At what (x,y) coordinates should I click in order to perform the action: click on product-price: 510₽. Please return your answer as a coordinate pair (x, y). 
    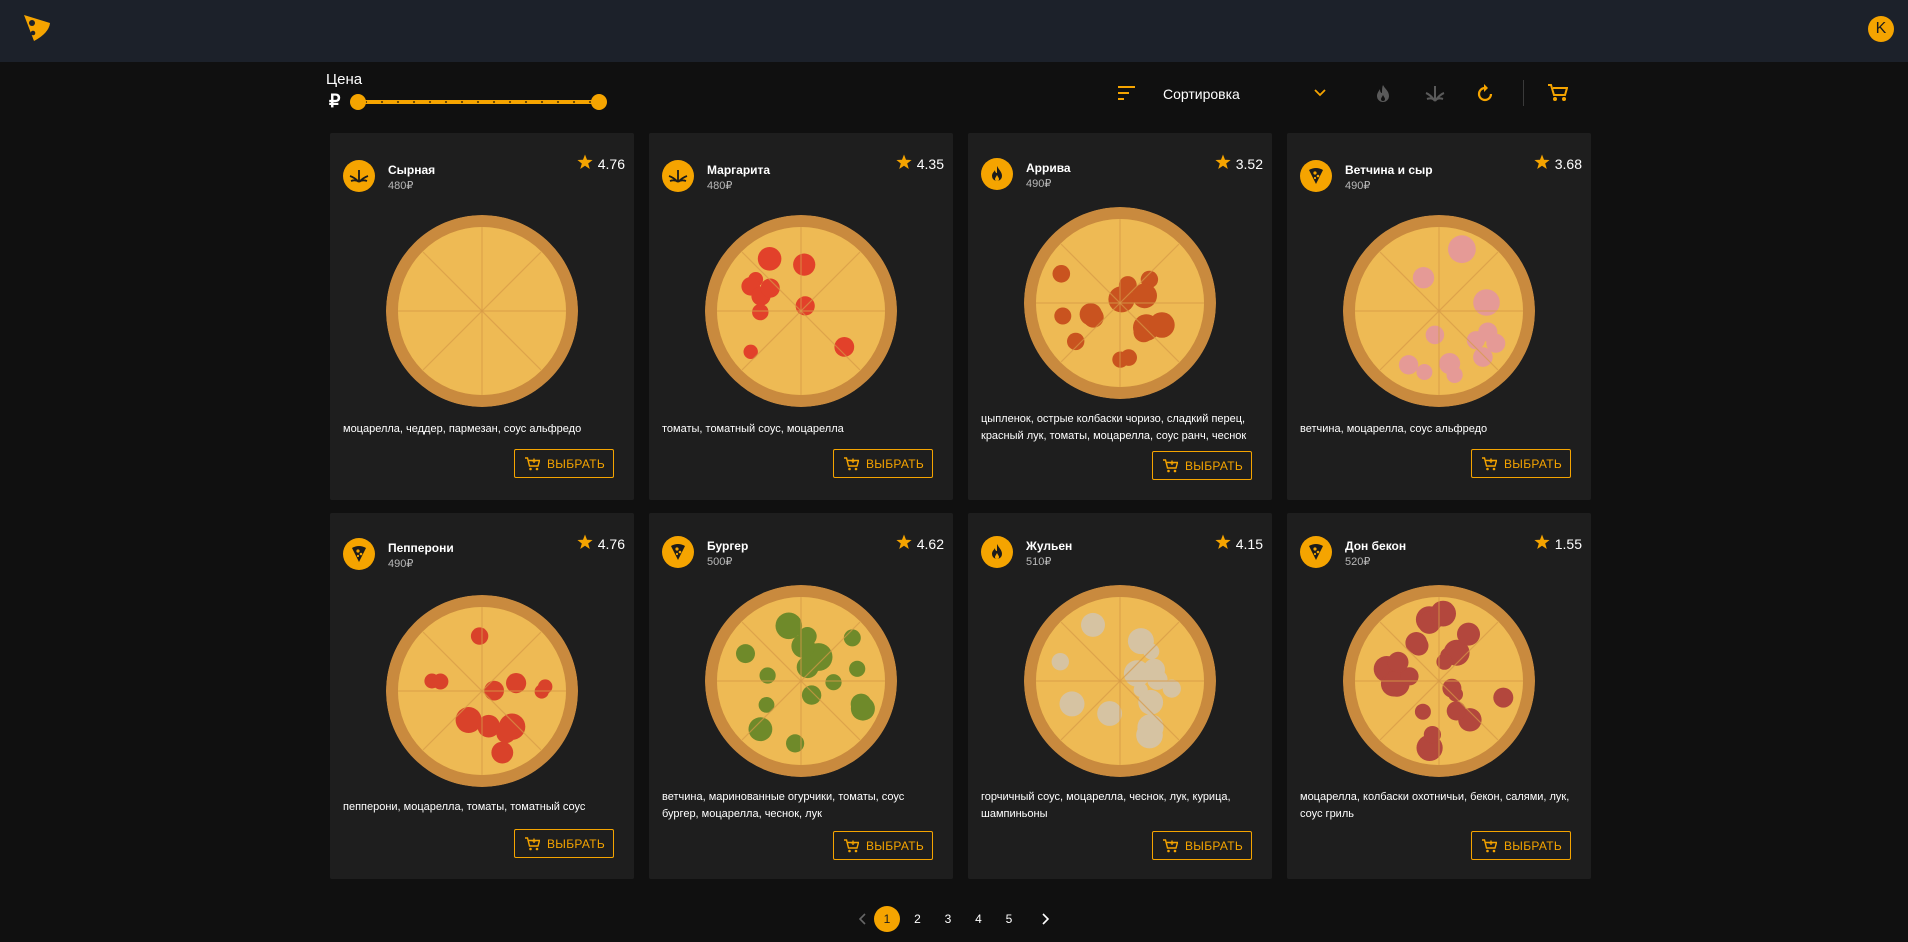
    Looking at the image, I should click on (1039, 562).